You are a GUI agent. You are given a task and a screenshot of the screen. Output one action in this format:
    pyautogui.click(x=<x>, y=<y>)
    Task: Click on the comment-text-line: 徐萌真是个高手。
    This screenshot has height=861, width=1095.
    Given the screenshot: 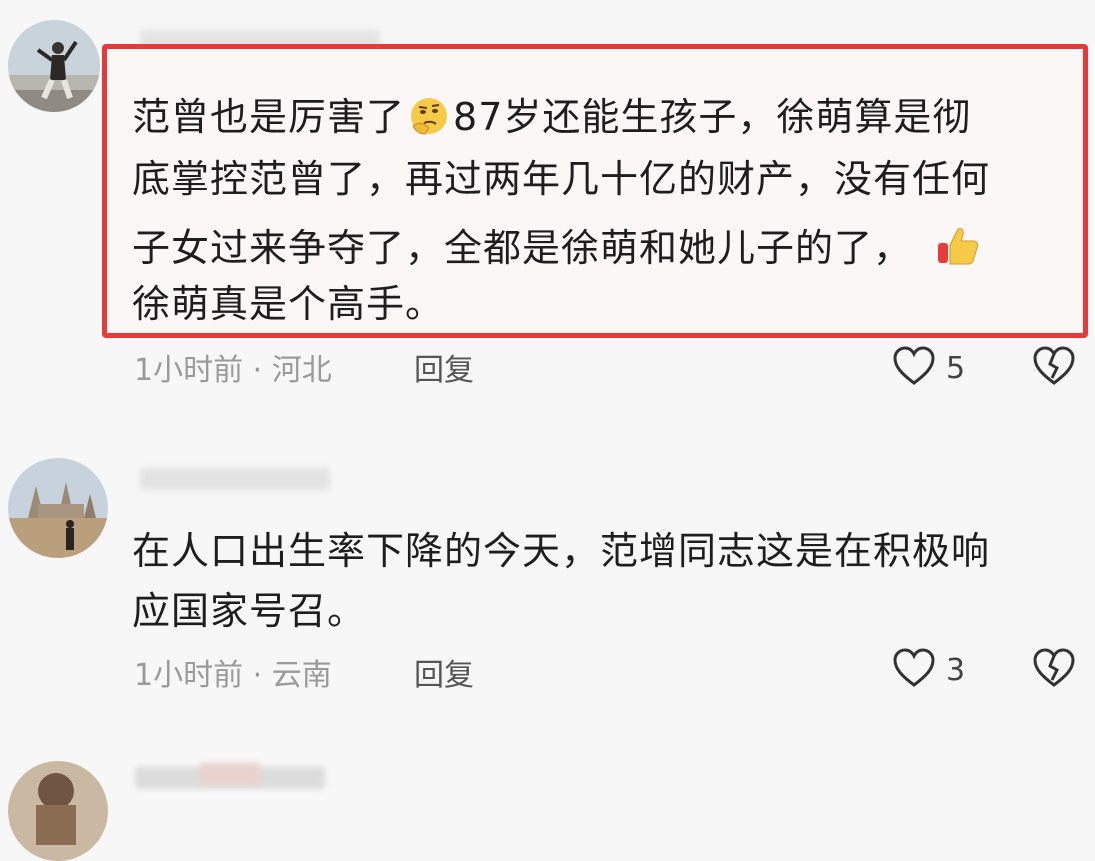 What is the action you would take?
    pyautogui.click(x=288, y=304)
    